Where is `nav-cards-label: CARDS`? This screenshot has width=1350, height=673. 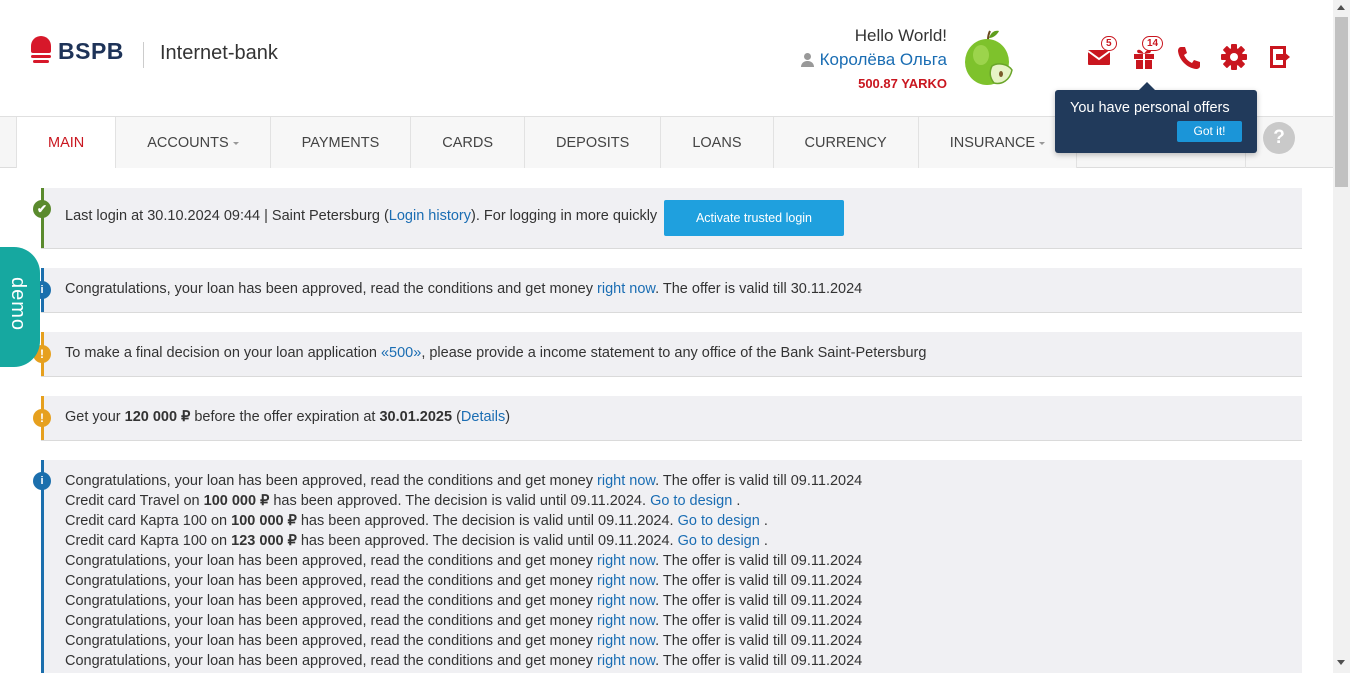
nav-cards-label: CARDS is located at coordinates (468, 142).